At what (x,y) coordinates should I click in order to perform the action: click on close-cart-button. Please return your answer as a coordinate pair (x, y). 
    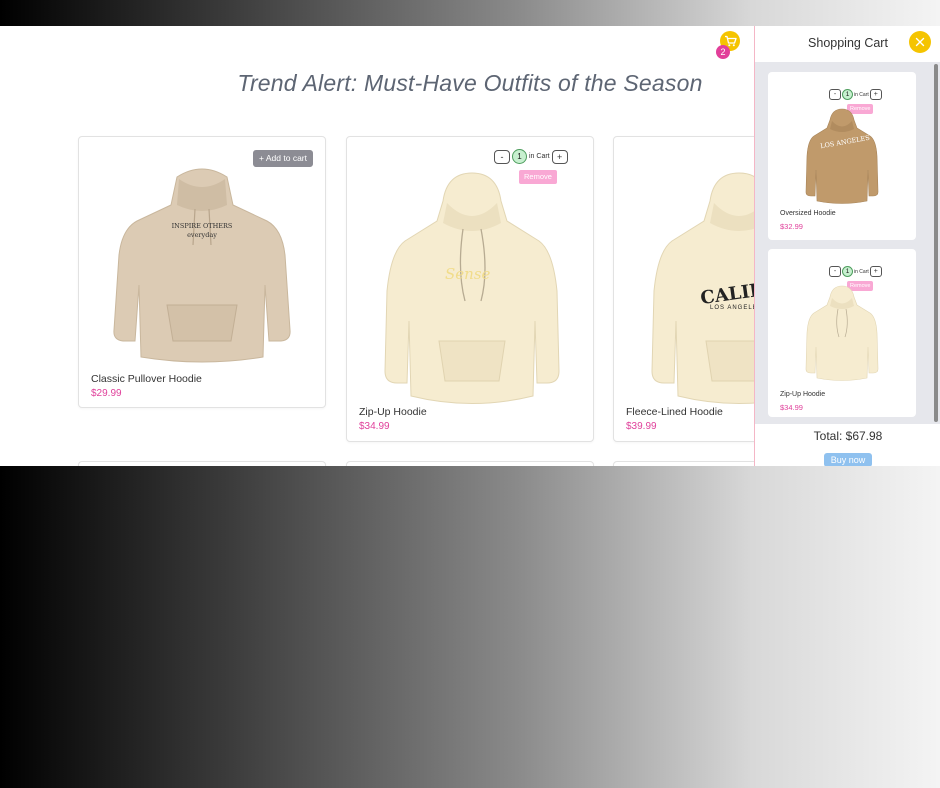
    Looking at the image, I should click on (920, 42).